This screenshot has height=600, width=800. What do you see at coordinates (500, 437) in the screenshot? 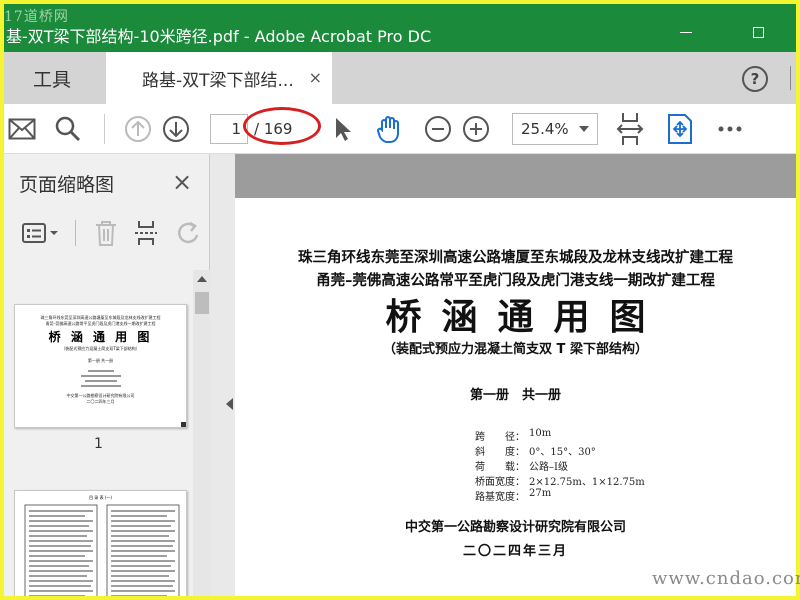
I see `spec-label: 跨 径：` at bounding box center [500, 437].